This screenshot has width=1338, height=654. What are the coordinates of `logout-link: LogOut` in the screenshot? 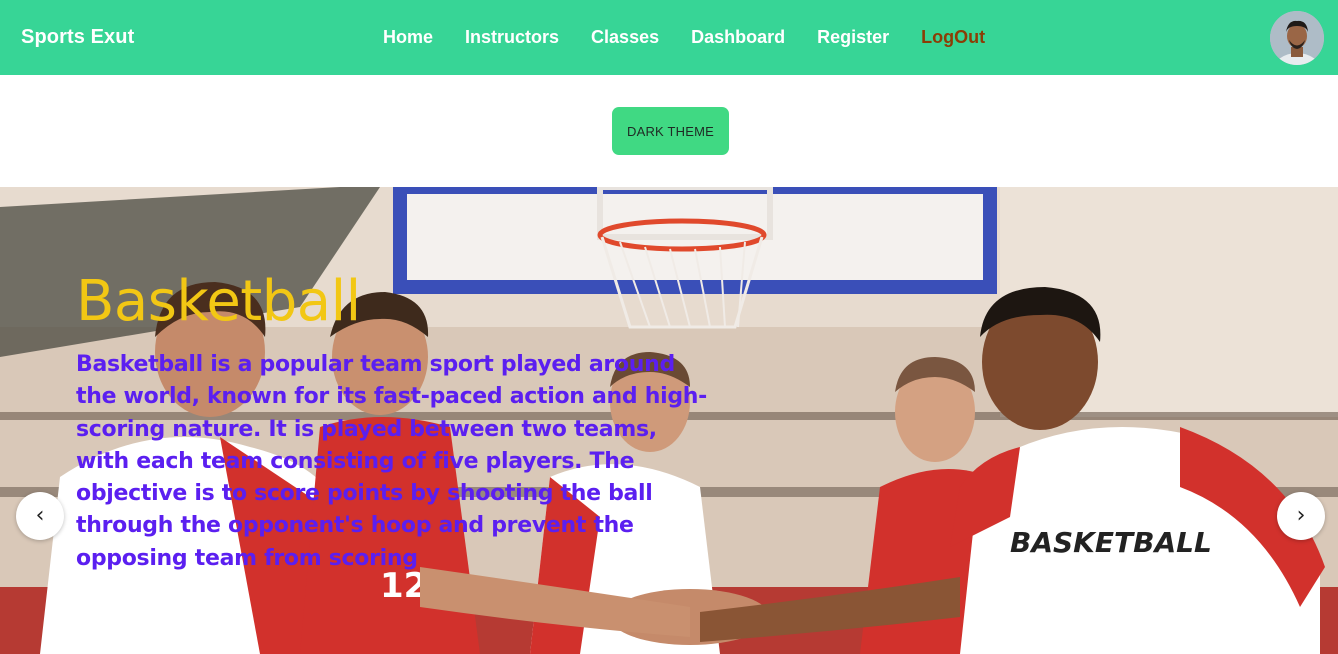 It's located at (953, 37).